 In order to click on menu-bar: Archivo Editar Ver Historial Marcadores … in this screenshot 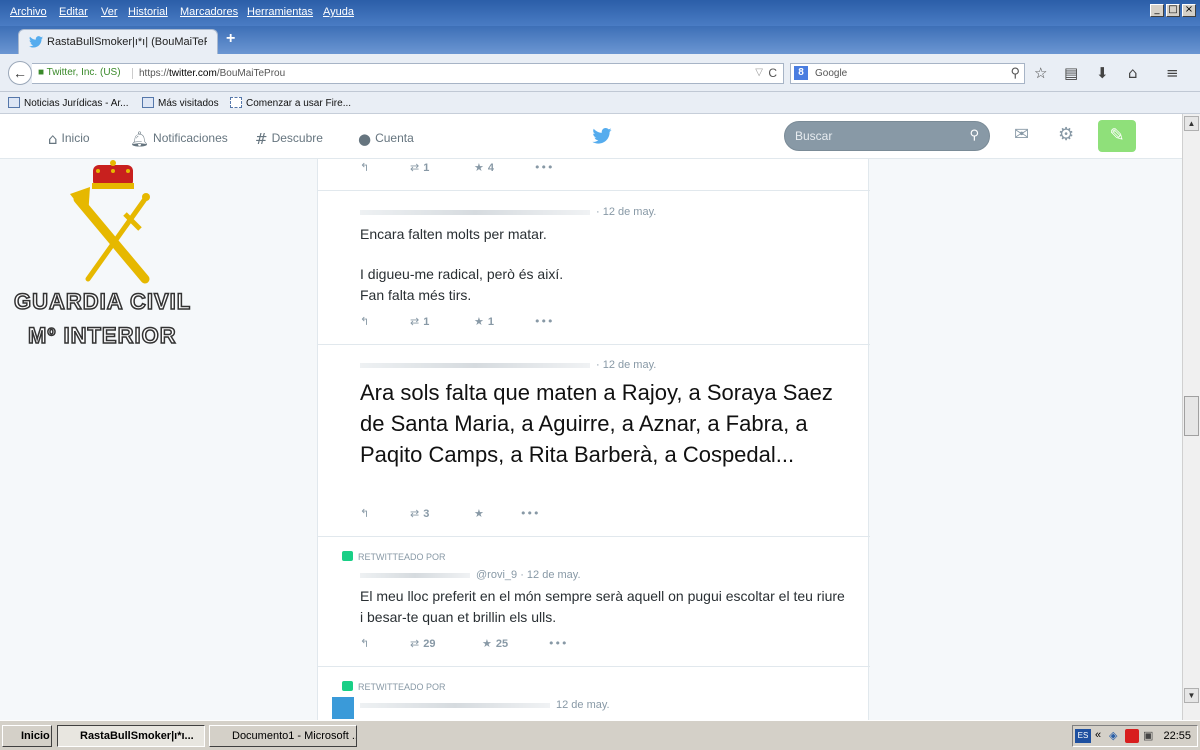, I will do `click(600, 13)`.